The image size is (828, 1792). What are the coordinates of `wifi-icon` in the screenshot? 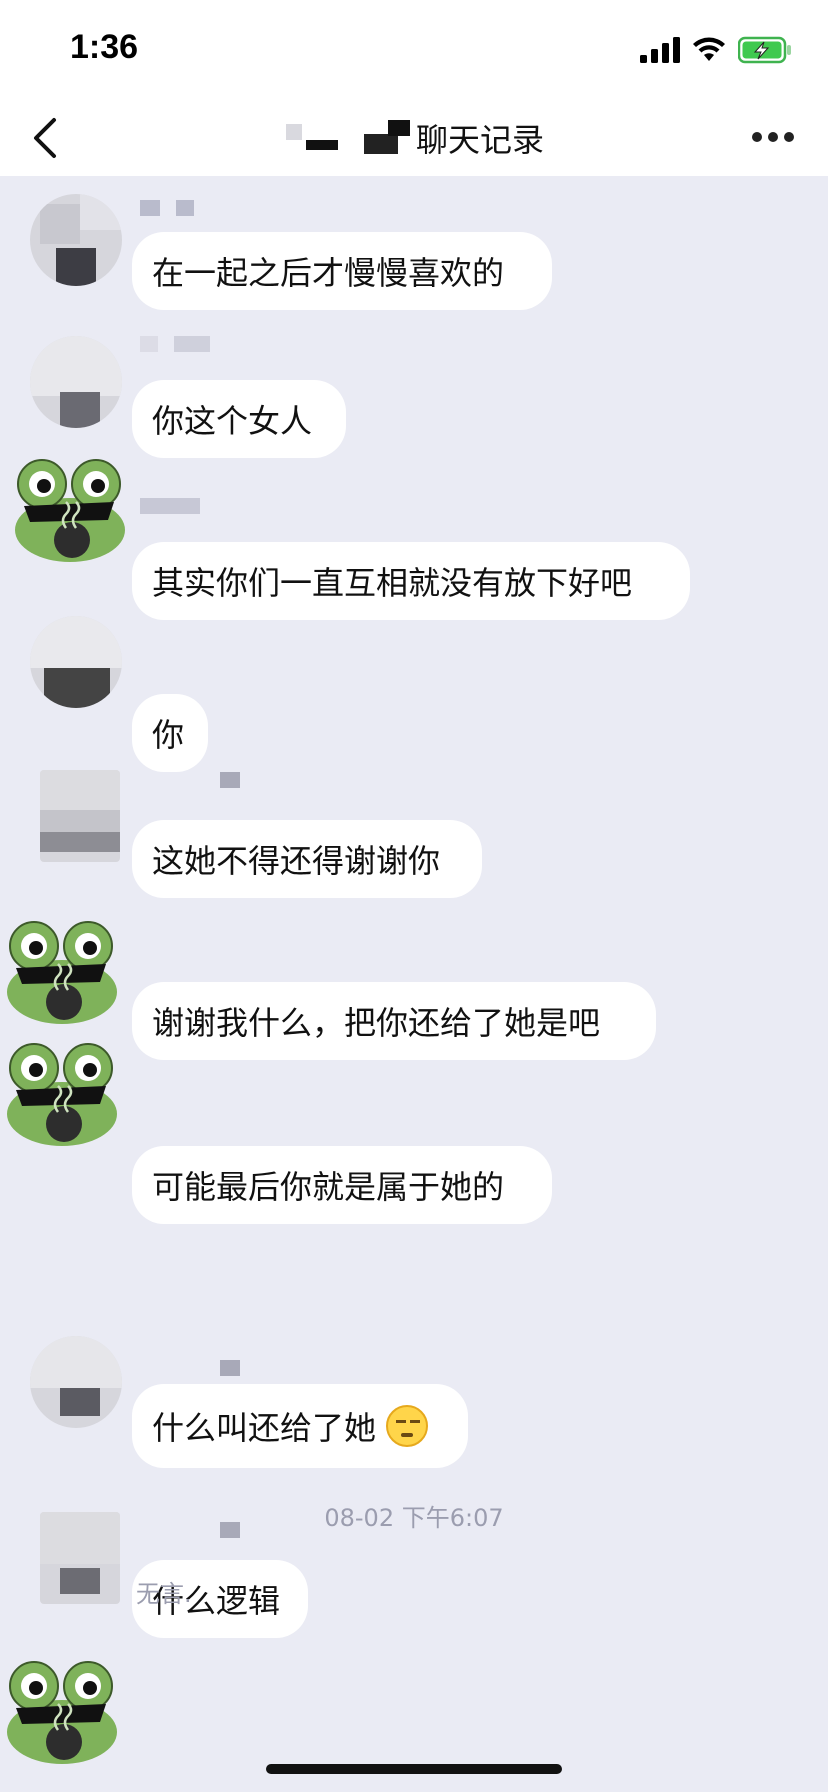 It's located at (709, 49).